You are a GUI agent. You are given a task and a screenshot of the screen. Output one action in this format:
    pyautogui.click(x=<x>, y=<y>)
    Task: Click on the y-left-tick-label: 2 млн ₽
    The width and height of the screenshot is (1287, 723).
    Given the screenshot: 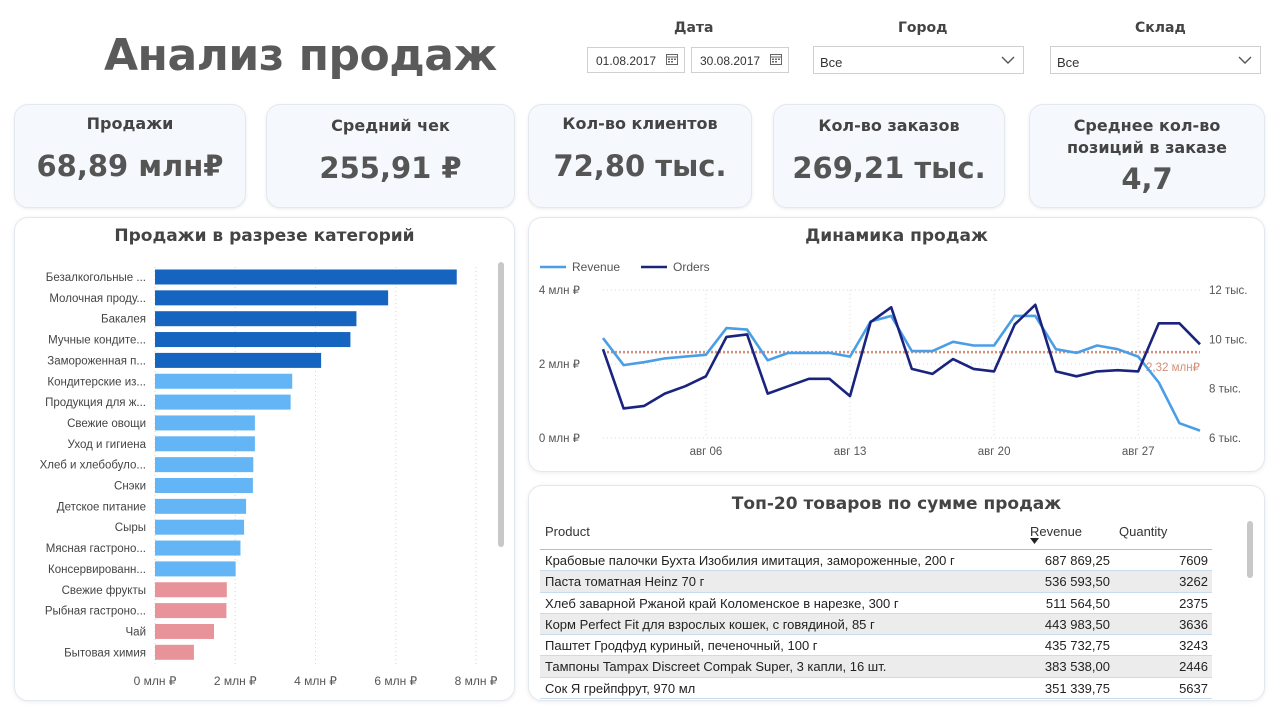 What is the action you would take?
    pyautogui.click(x=560, y=365)
    